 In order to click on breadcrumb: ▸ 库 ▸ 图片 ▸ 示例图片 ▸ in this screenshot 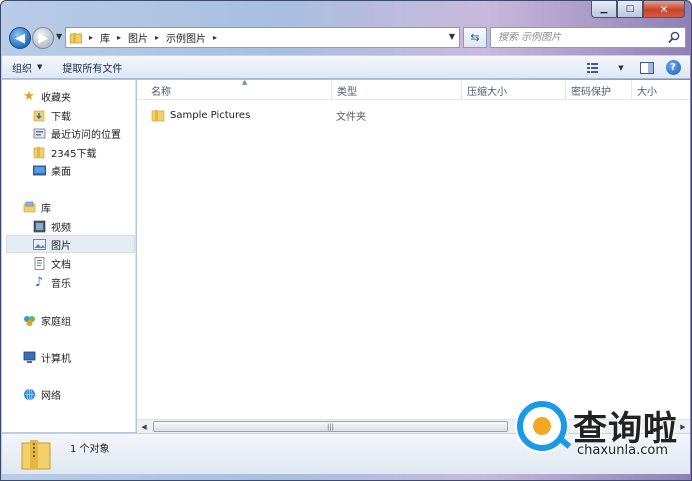, I will do `click(153, 37)`.